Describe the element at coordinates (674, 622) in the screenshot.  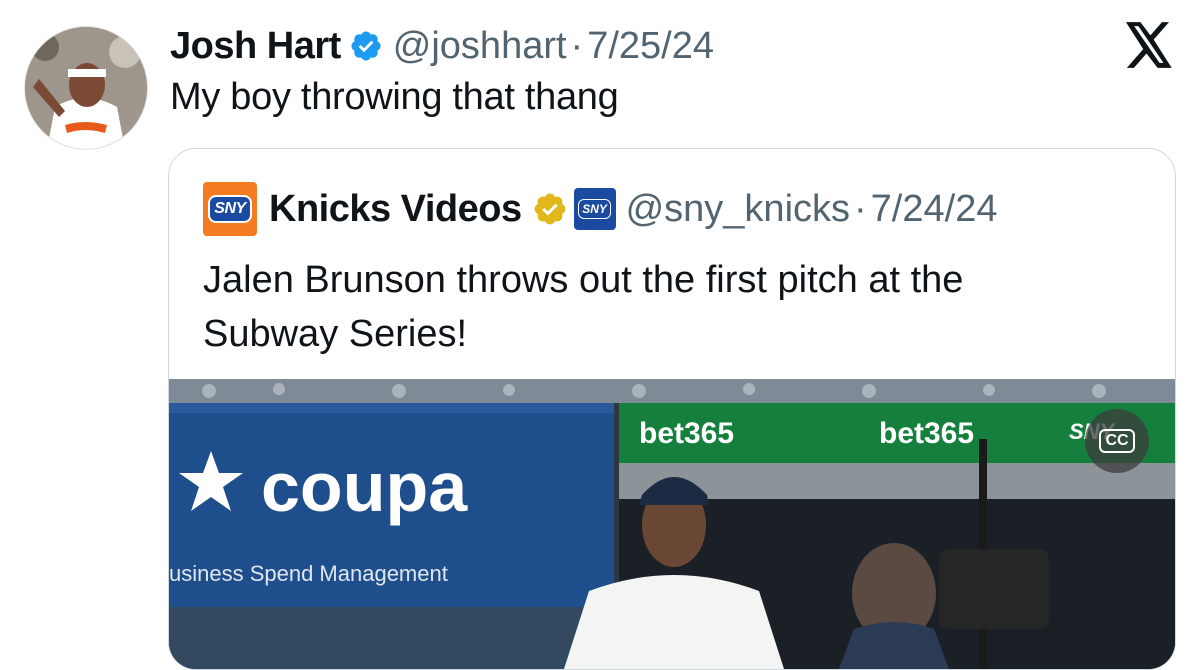
I see `player-jersey` at that location.